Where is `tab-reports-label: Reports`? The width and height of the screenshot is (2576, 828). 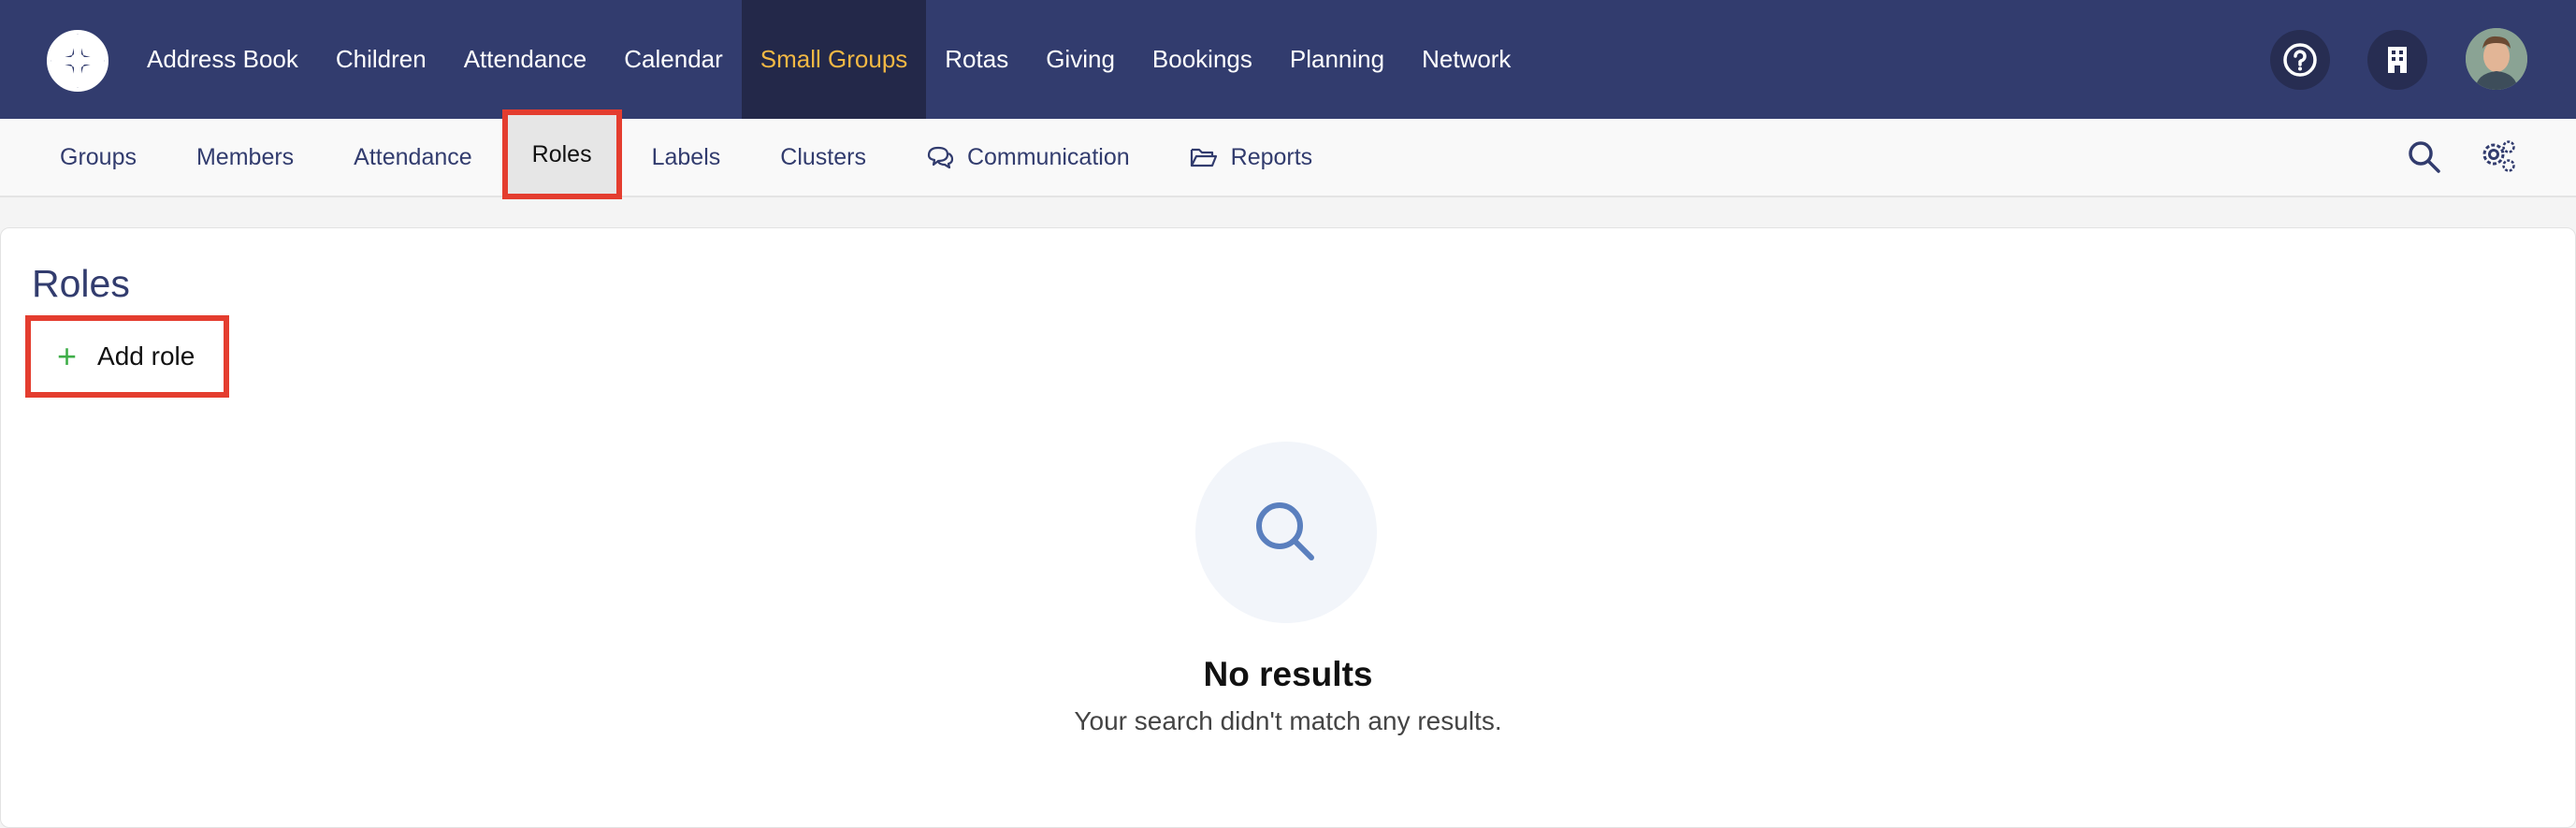 tab-reports-label: Reports is located at coordinates (1271, 156).